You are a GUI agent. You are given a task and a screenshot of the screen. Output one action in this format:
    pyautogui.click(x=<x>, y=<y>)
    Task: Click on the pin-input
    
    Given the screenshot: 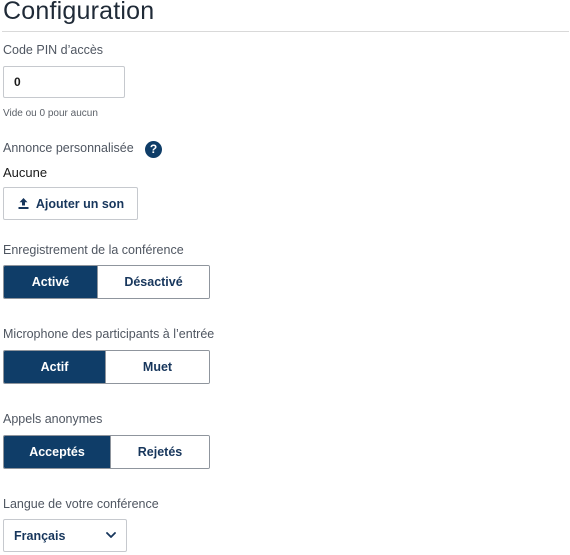 What is the action you would take?
    pyautogui.click(x=64, y=82)
    